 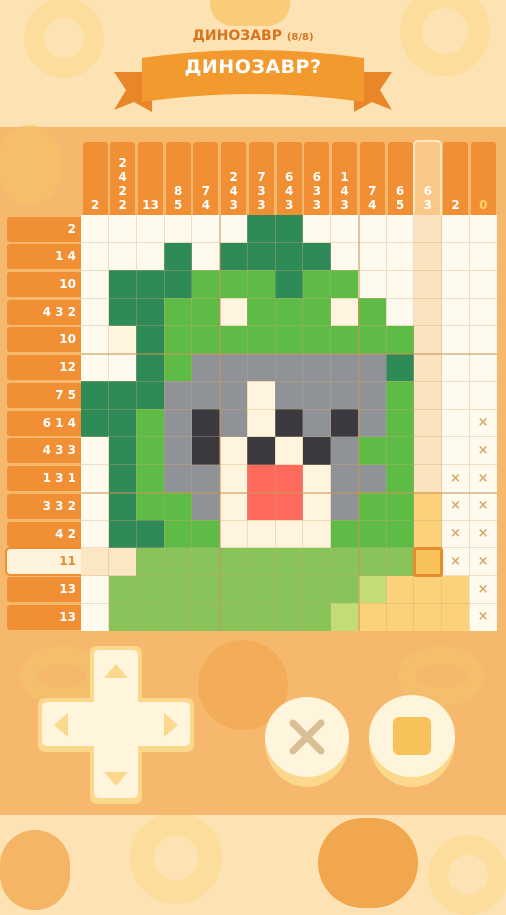 What do you see at coordinates (412, 741) in the screenshot?
I see `fill-button` at bounding box center [412, 741].